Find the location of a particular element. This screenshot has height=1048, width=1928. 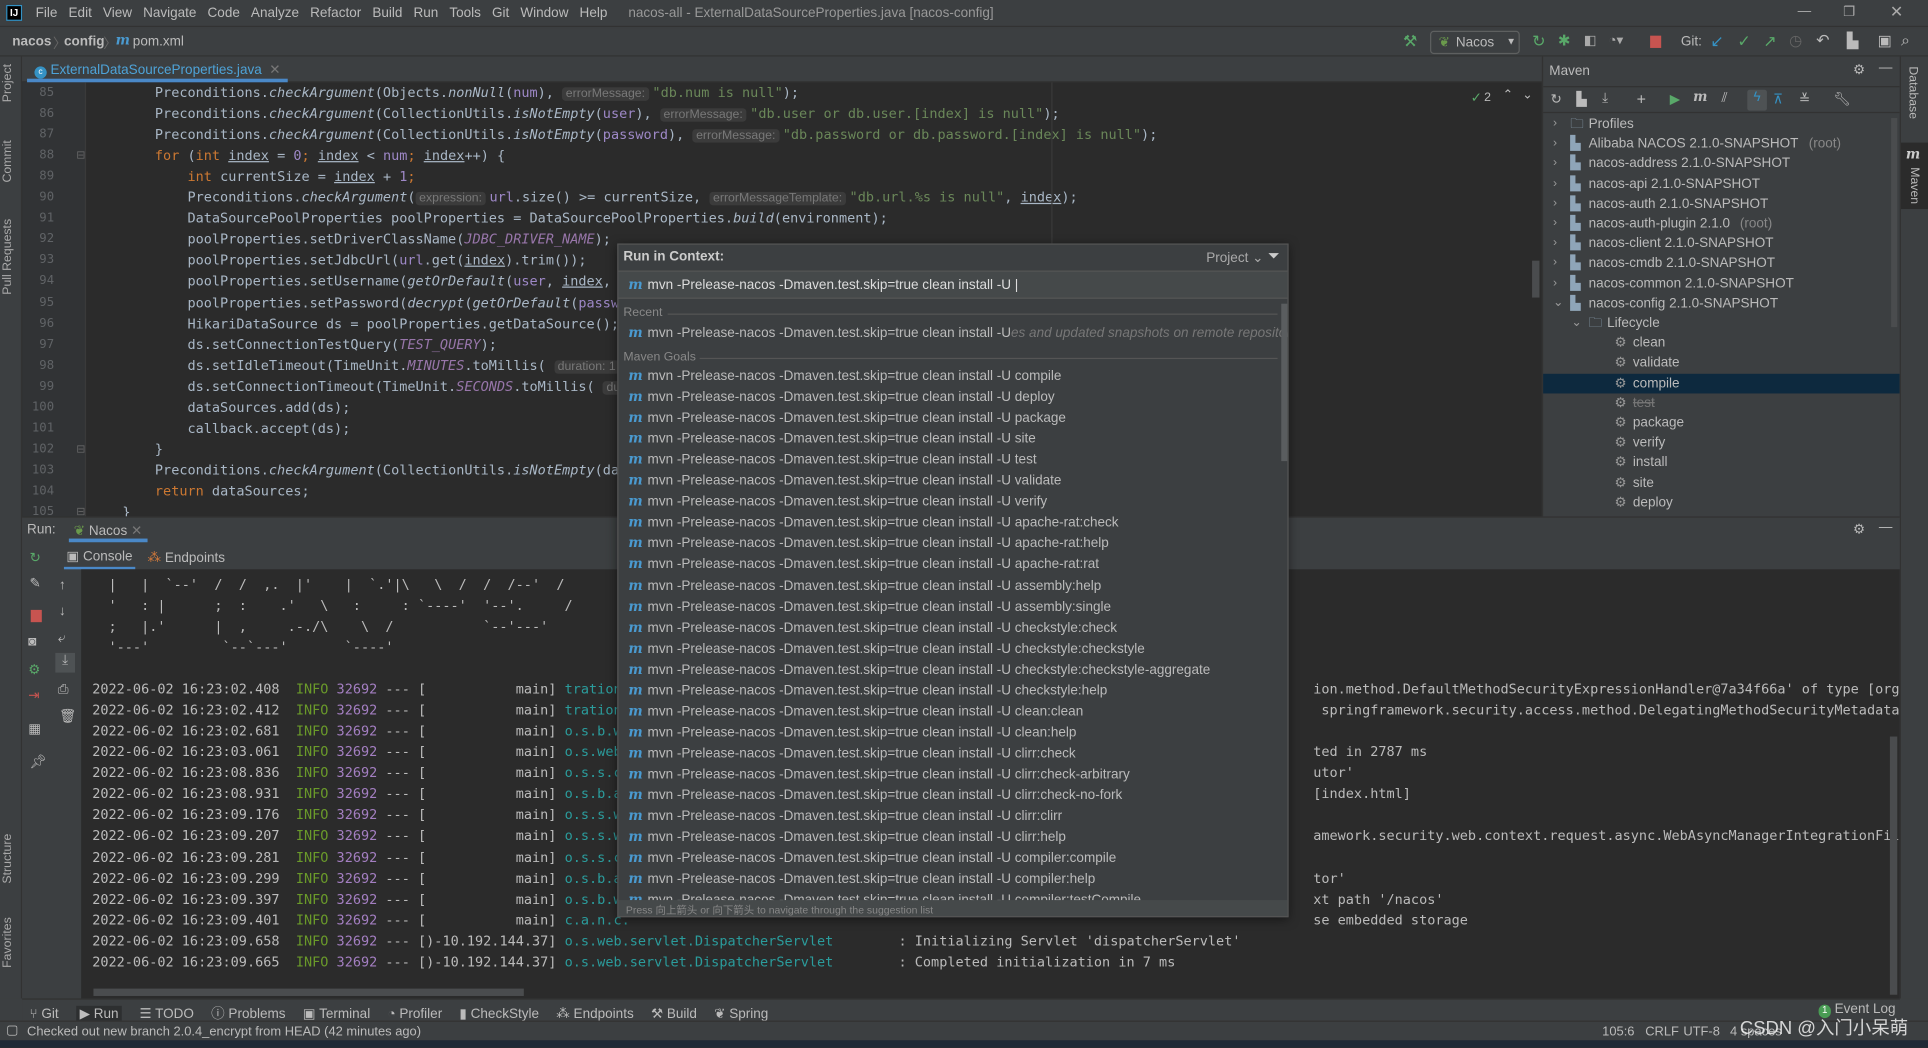

scope-dropdown: Project ⌄ is located at coordinates (1234, 258).